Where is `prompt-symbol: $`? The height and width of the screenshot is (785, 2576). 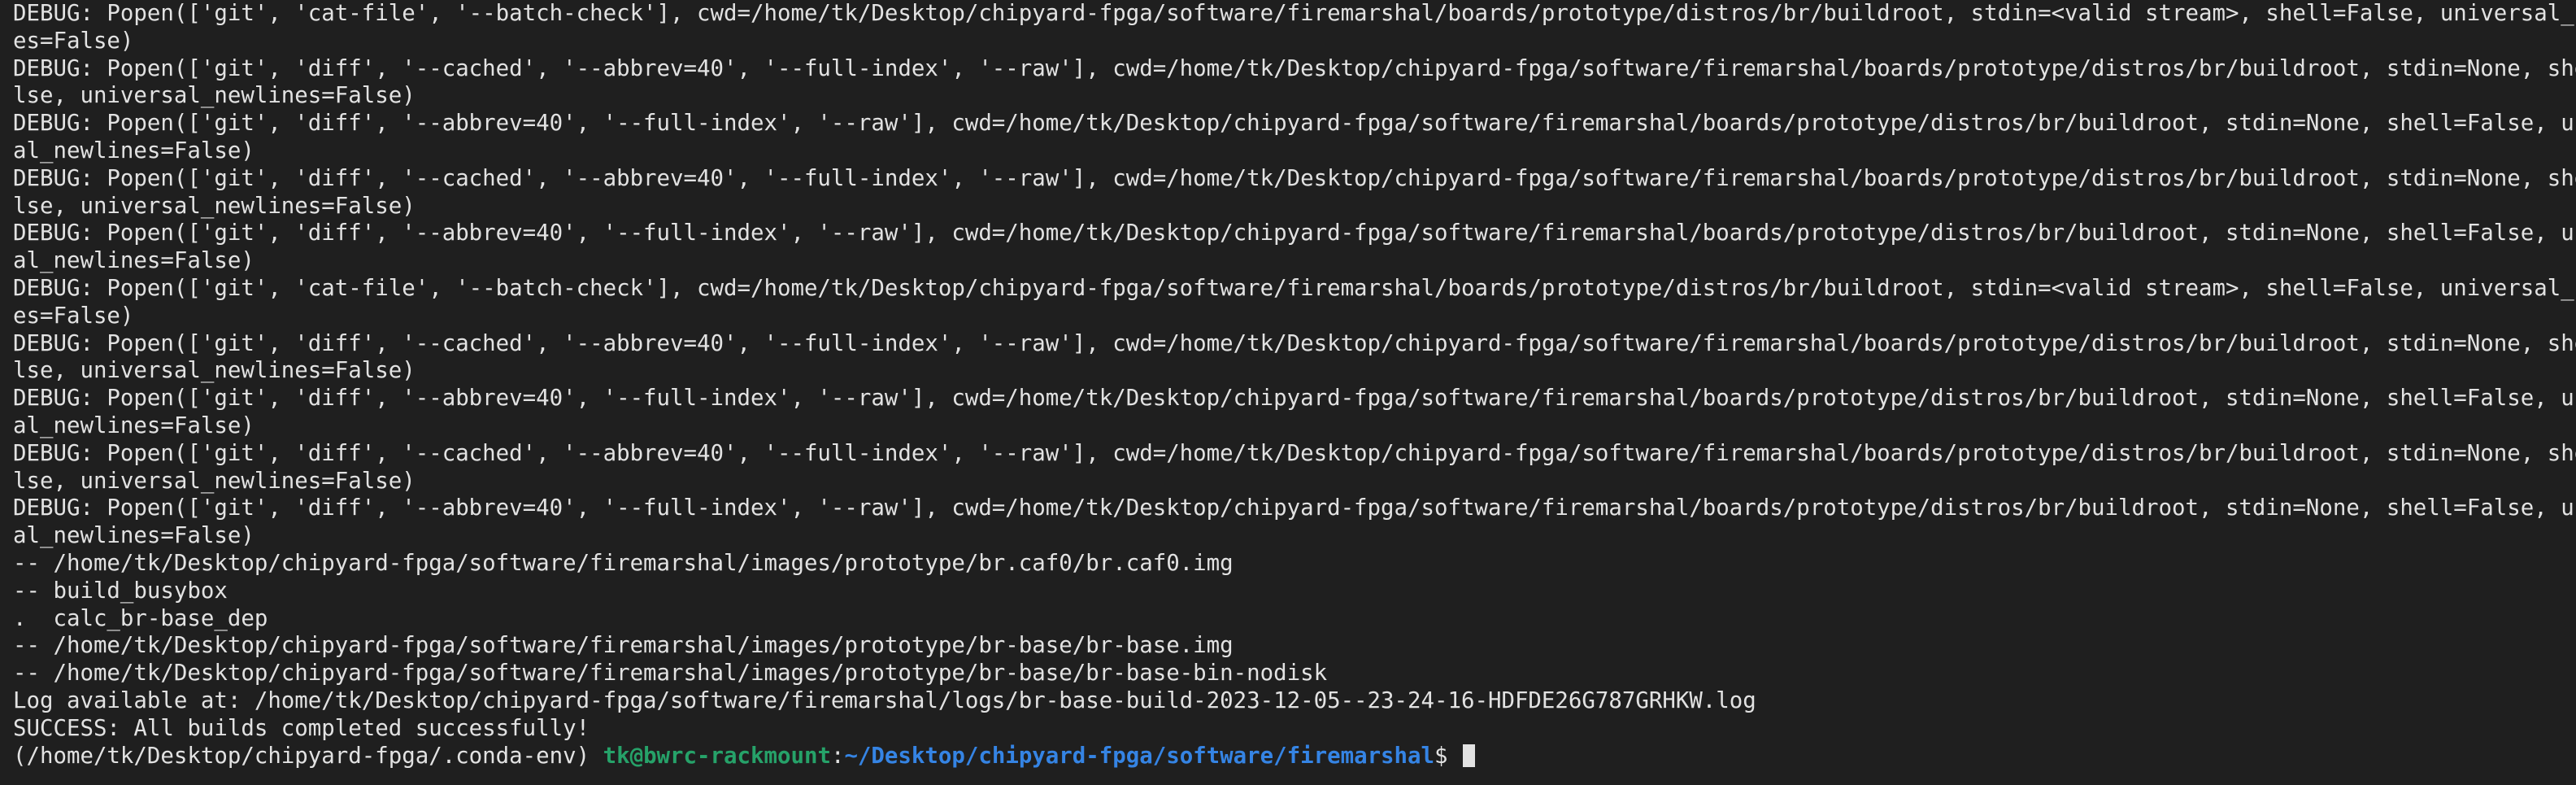 prompt-symbol: $ is located at coordinates (1448, 756).